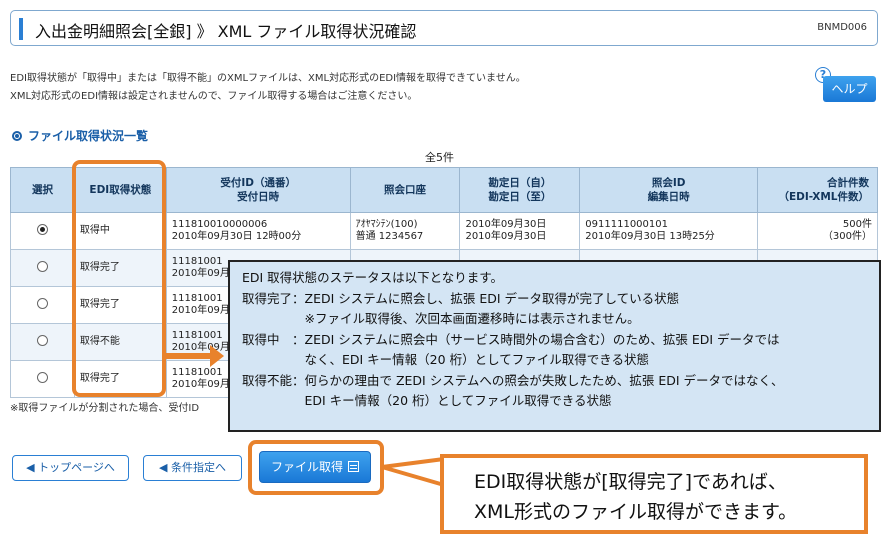 Image resolution: width=890 pixels, height=541 pixels. I want to click on popup-line-1: EDI 取得状態のステータスは以下となります。, so click(373, 277).